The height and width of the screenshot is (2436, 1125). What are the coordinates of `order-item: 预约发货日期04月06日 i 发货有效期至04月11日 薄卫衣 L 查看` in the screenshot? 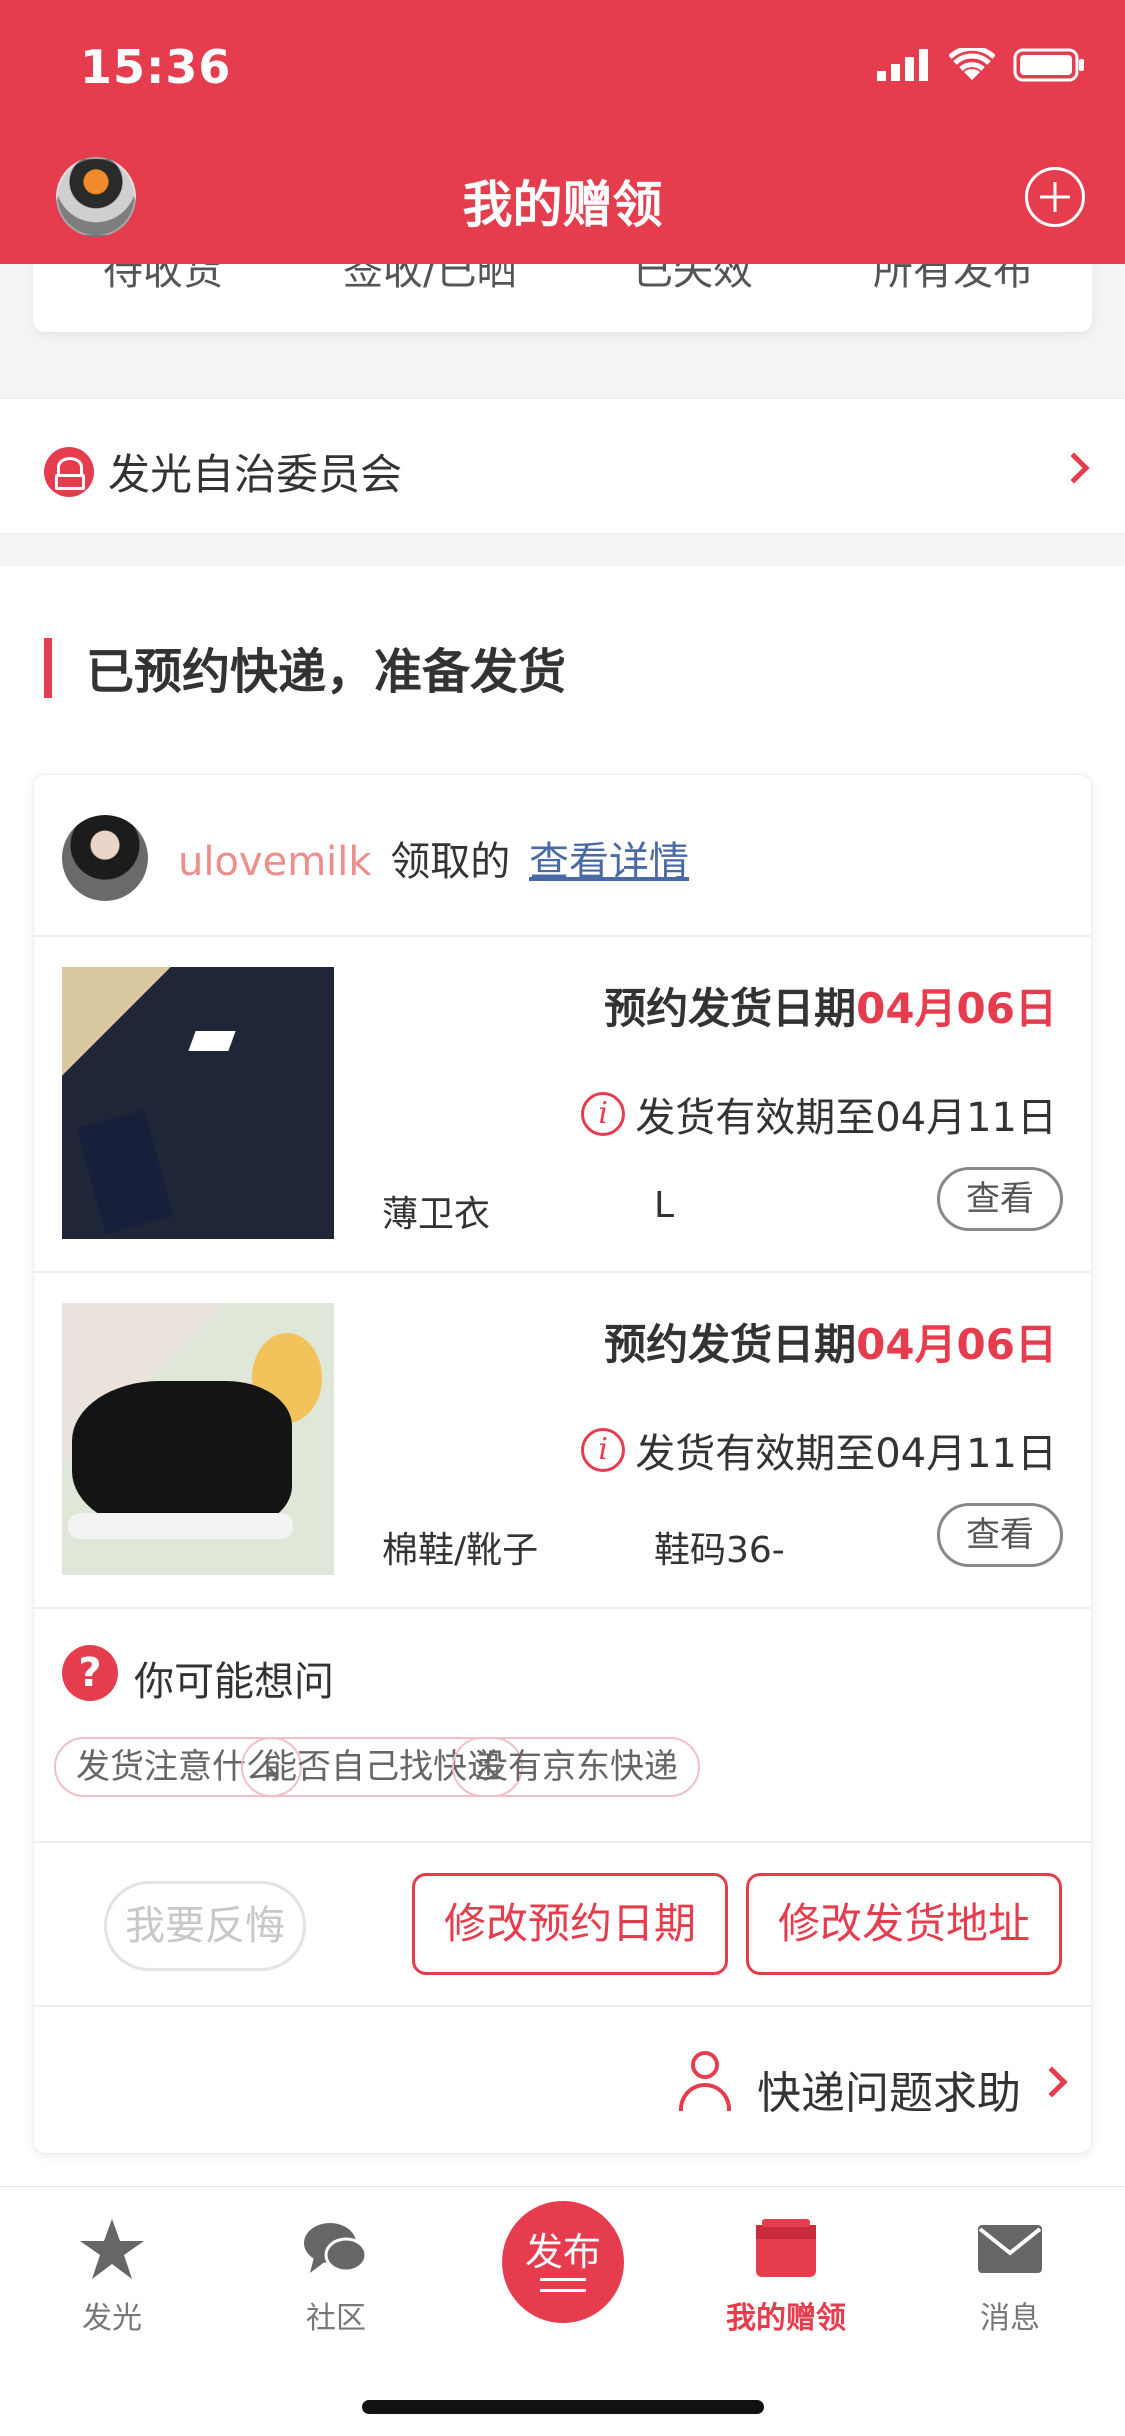 It's located at (562, 1105).